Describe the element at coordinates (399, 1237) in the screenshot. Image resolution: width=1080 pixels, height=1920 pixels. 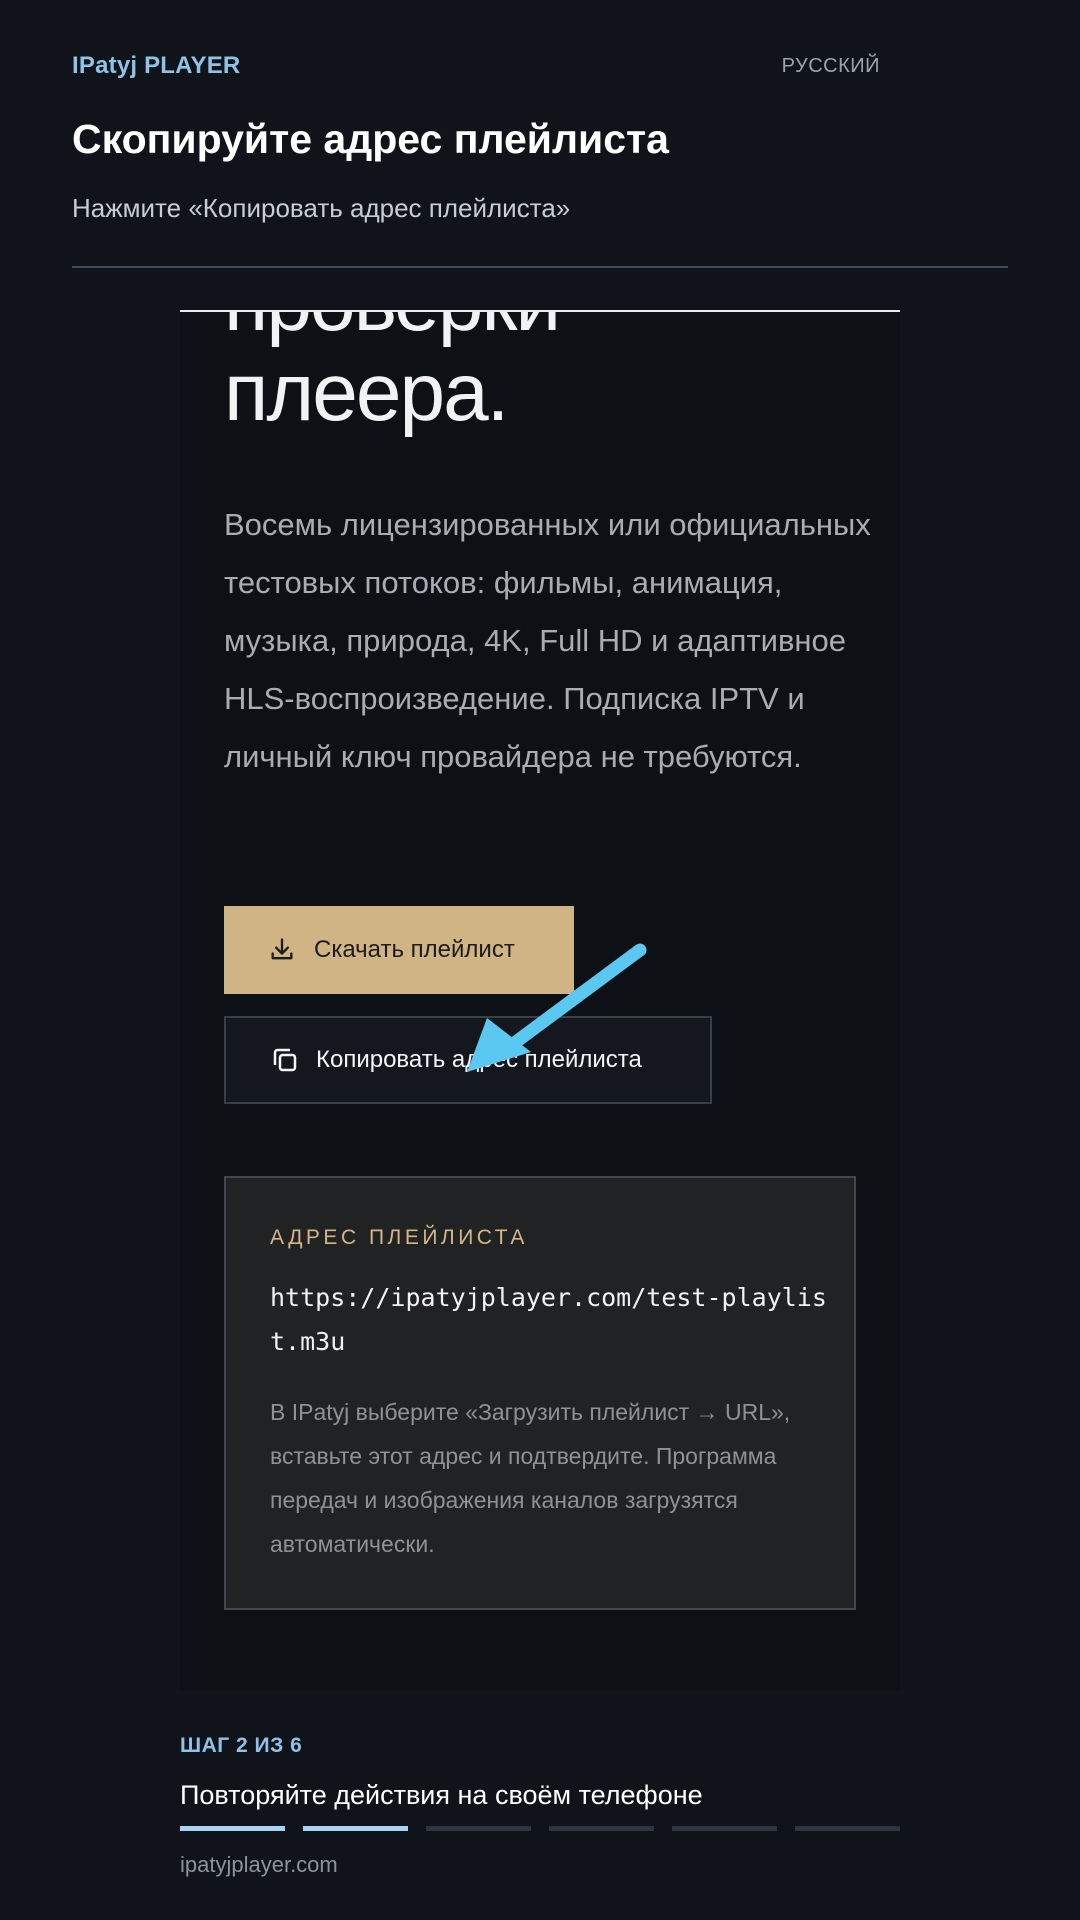
I see `playlist-address-label: АДРЕС ПЛЕЙЛИСТА` at that location.